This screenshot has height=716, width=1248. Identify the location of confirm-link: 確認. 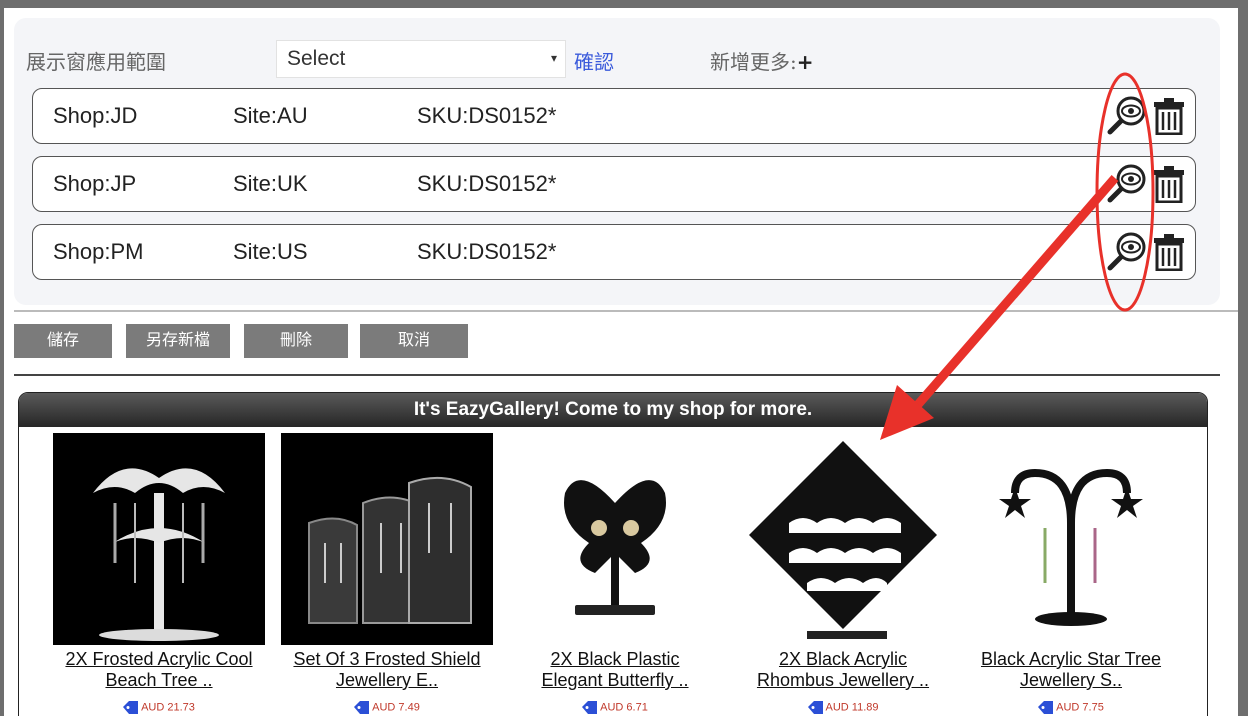
(594, 60).